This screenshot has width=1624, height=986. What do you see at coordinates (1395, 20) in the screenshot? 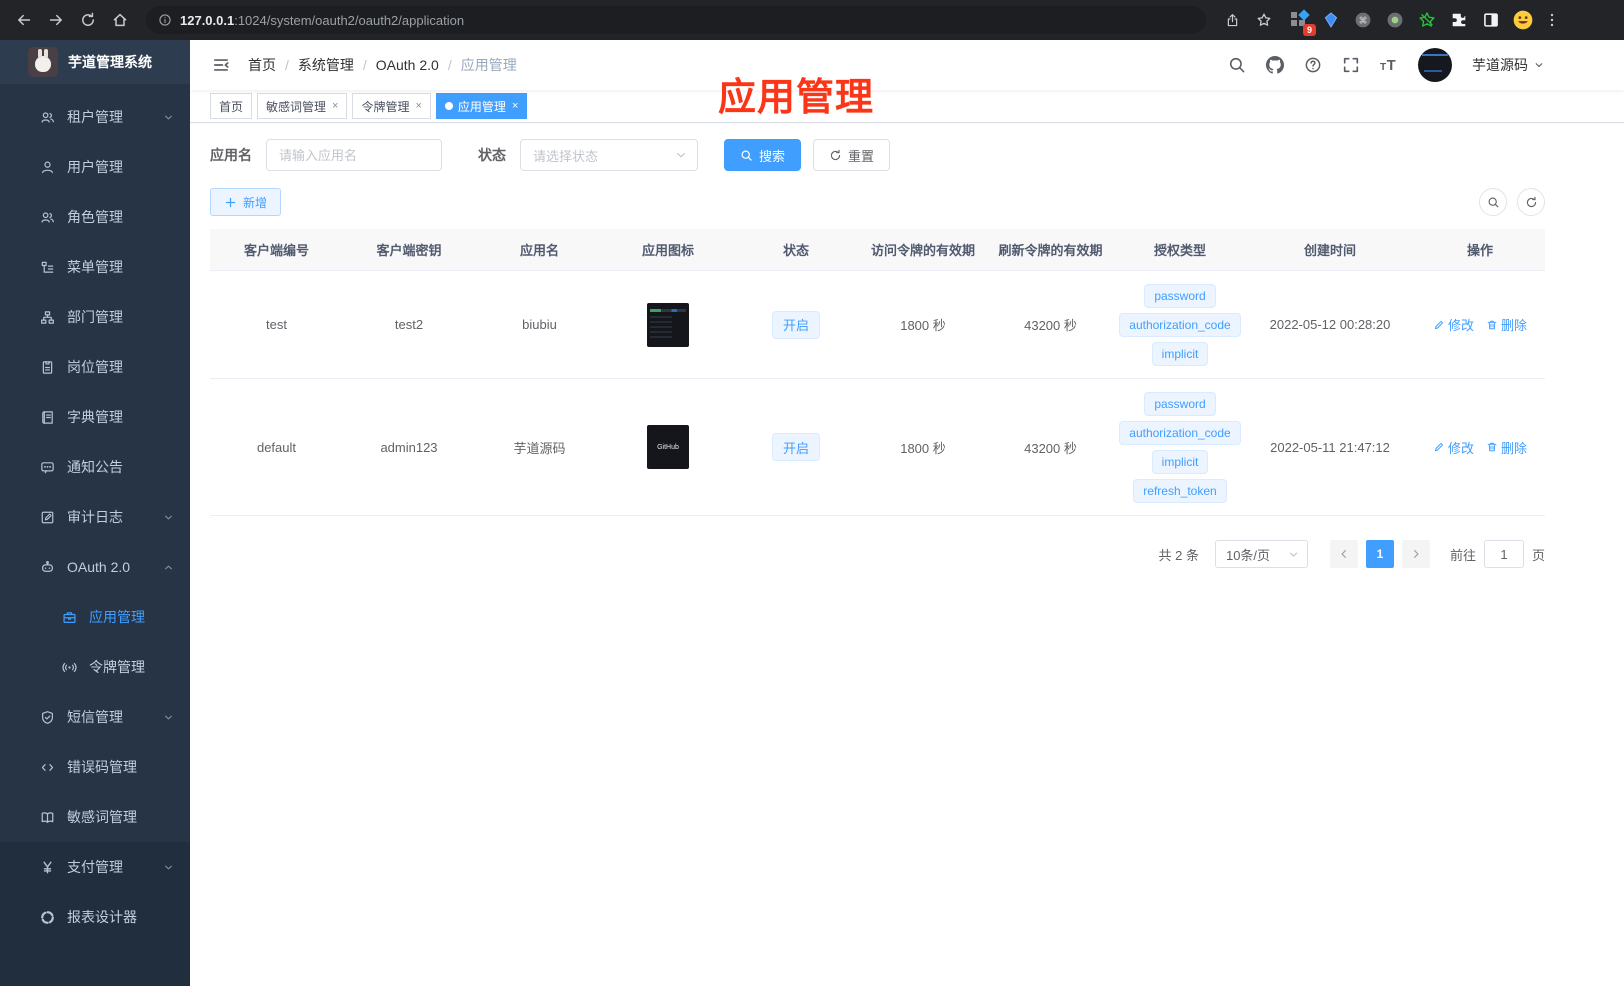
I see `recorder-extension-icon` at bounding box center [1395, 20].